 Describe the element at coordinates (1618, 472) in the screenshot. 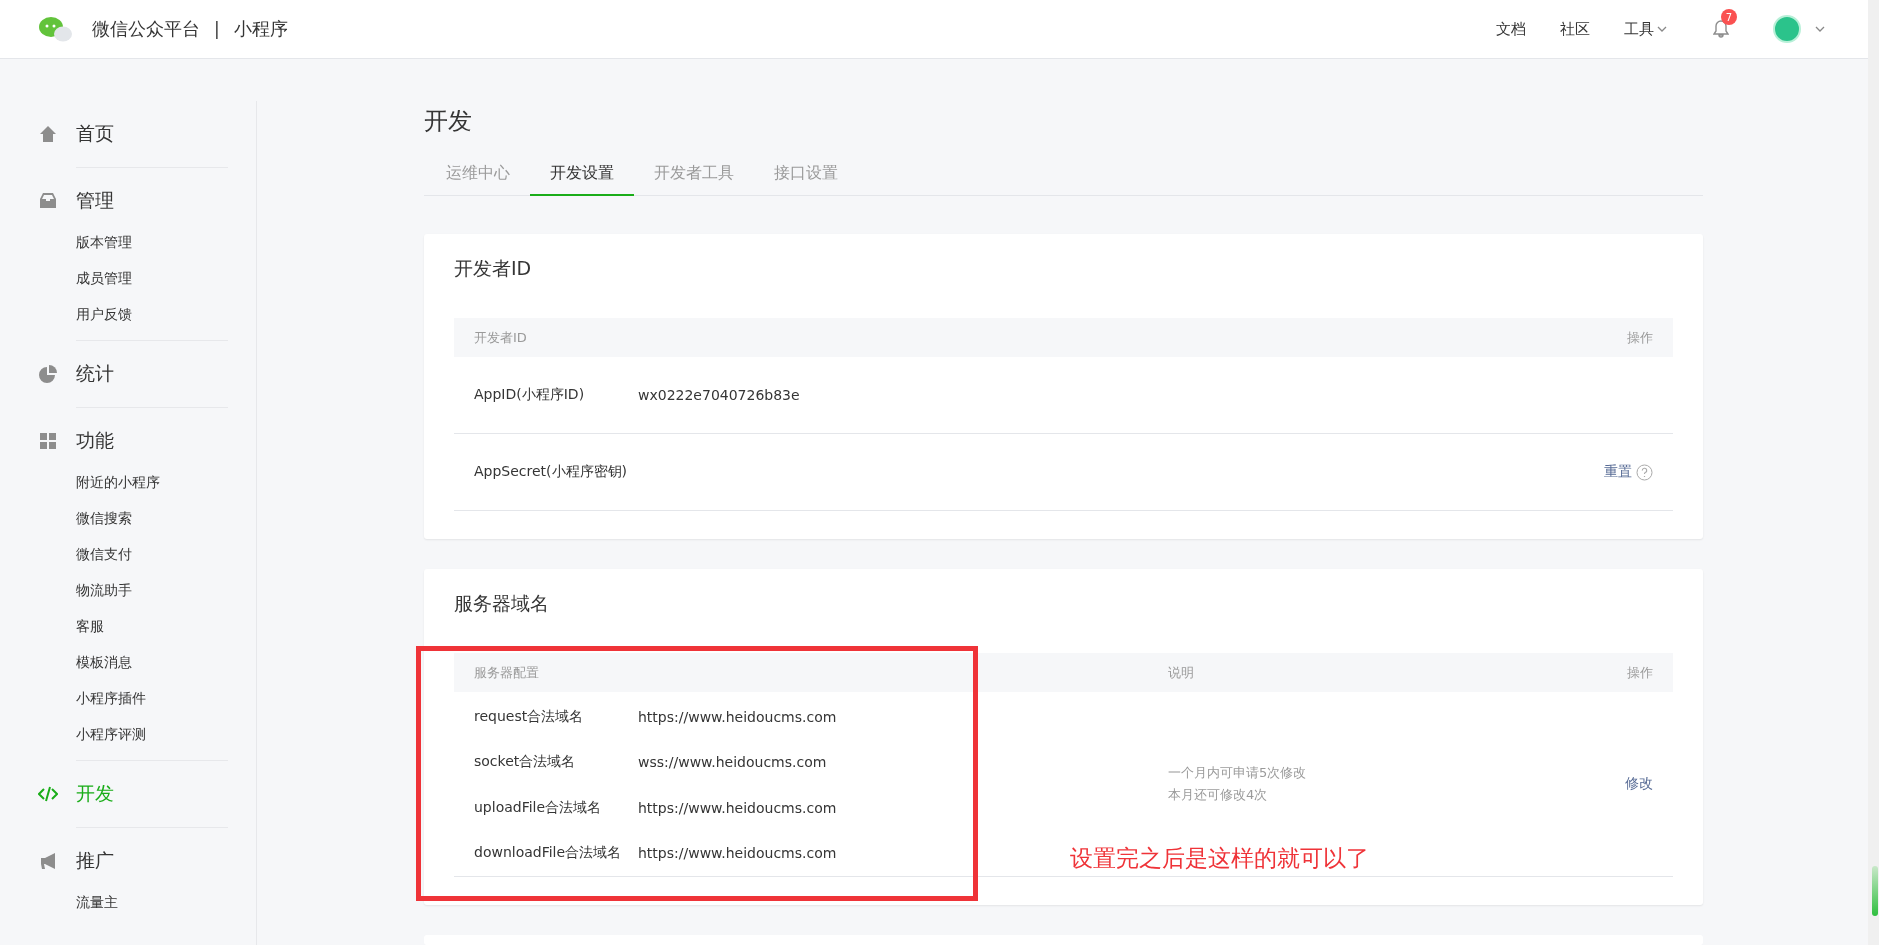

I see `reset-link: 重置` at that location.